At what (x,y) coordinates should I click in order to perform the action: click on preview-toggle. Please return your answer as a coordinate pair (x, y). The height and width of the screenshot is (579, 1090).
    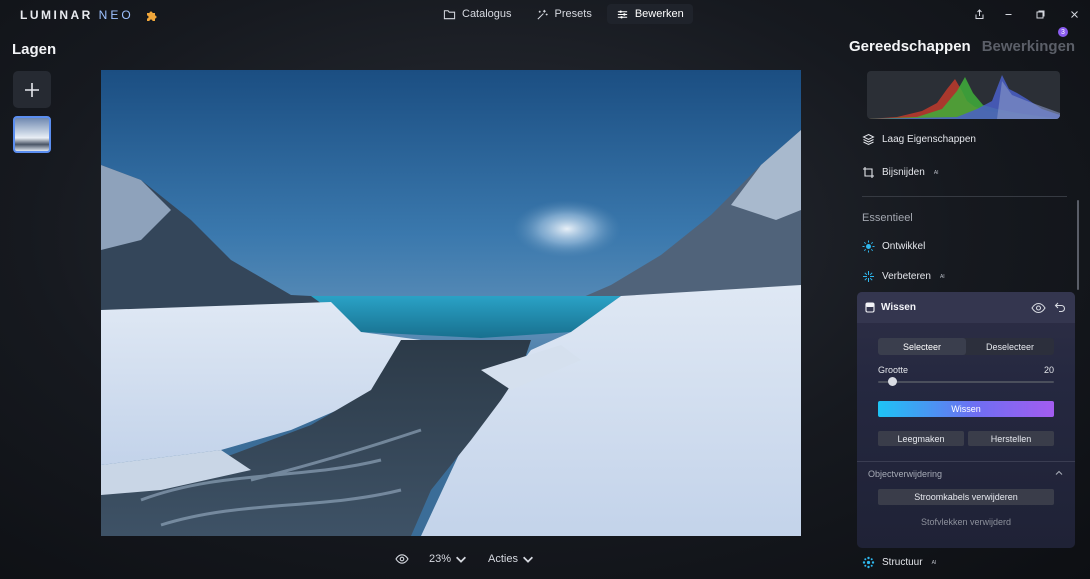
    Looking at the image, I should click on (402, 559).